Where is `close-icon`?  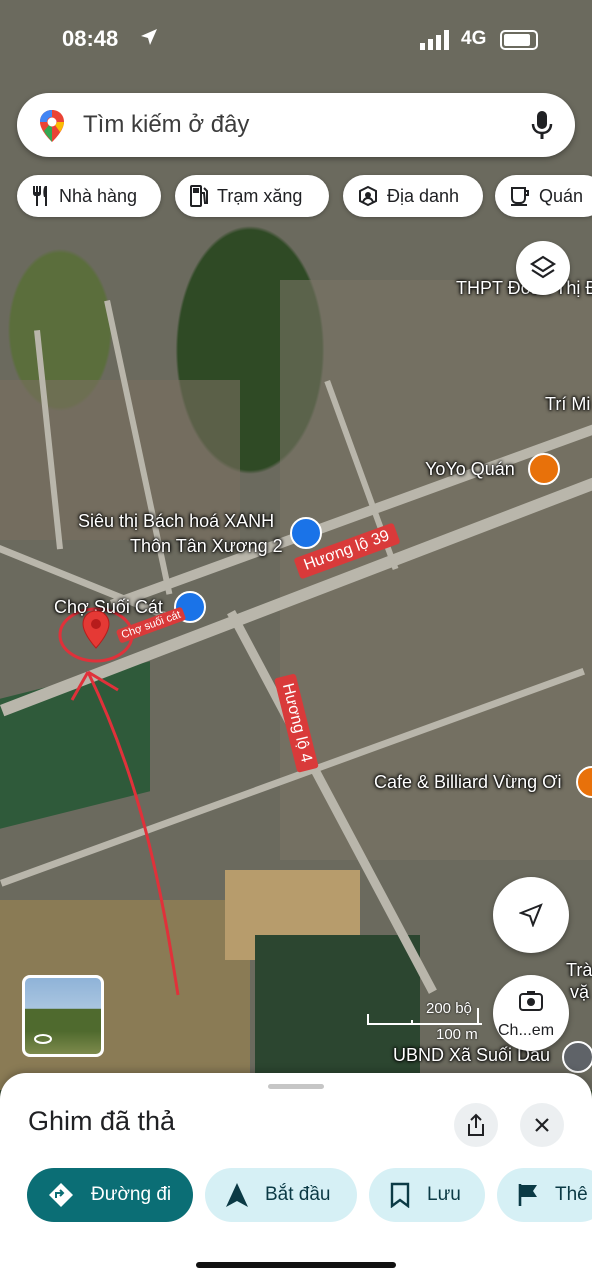
close-icon is located at coordinates (542, 1125).